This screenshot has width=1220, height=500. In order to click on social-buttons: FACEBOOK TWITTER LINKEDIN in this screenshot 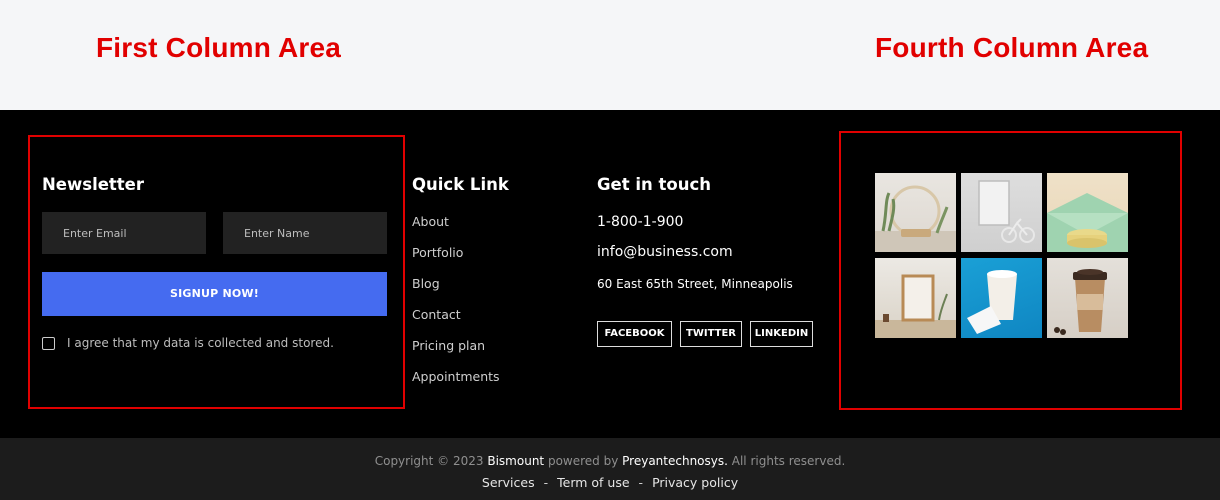, I will do `click(705, 334)`.